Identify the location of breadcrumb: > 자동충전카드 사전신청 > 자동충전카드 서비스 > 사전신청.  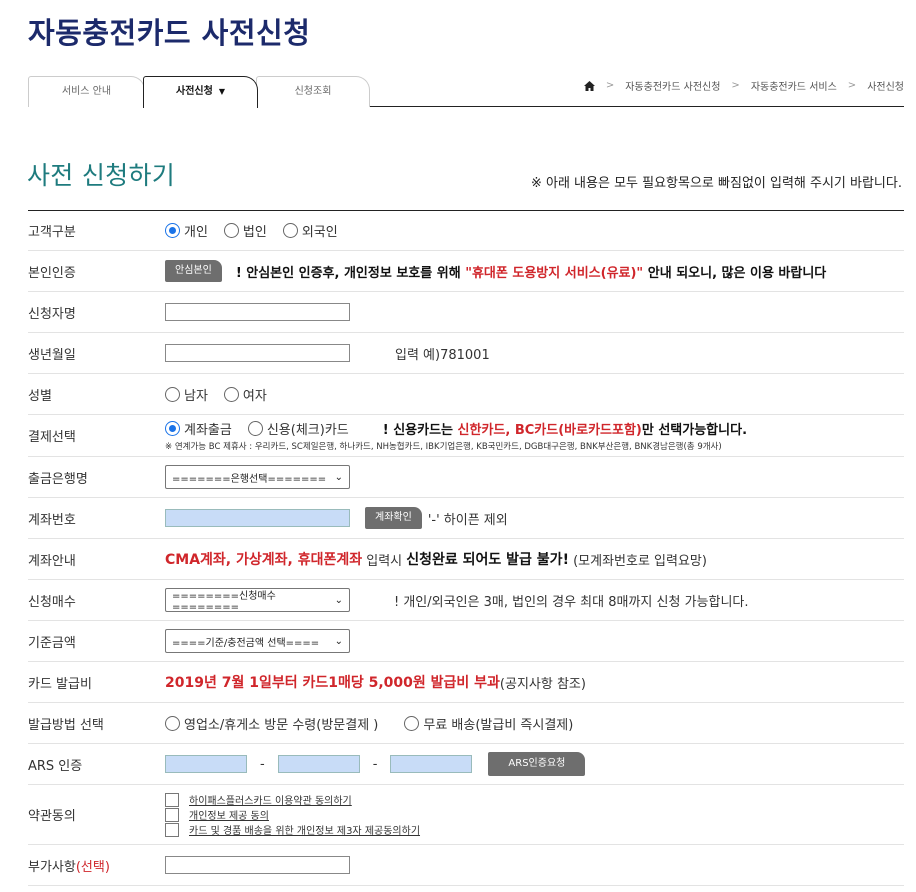
(743, 85).